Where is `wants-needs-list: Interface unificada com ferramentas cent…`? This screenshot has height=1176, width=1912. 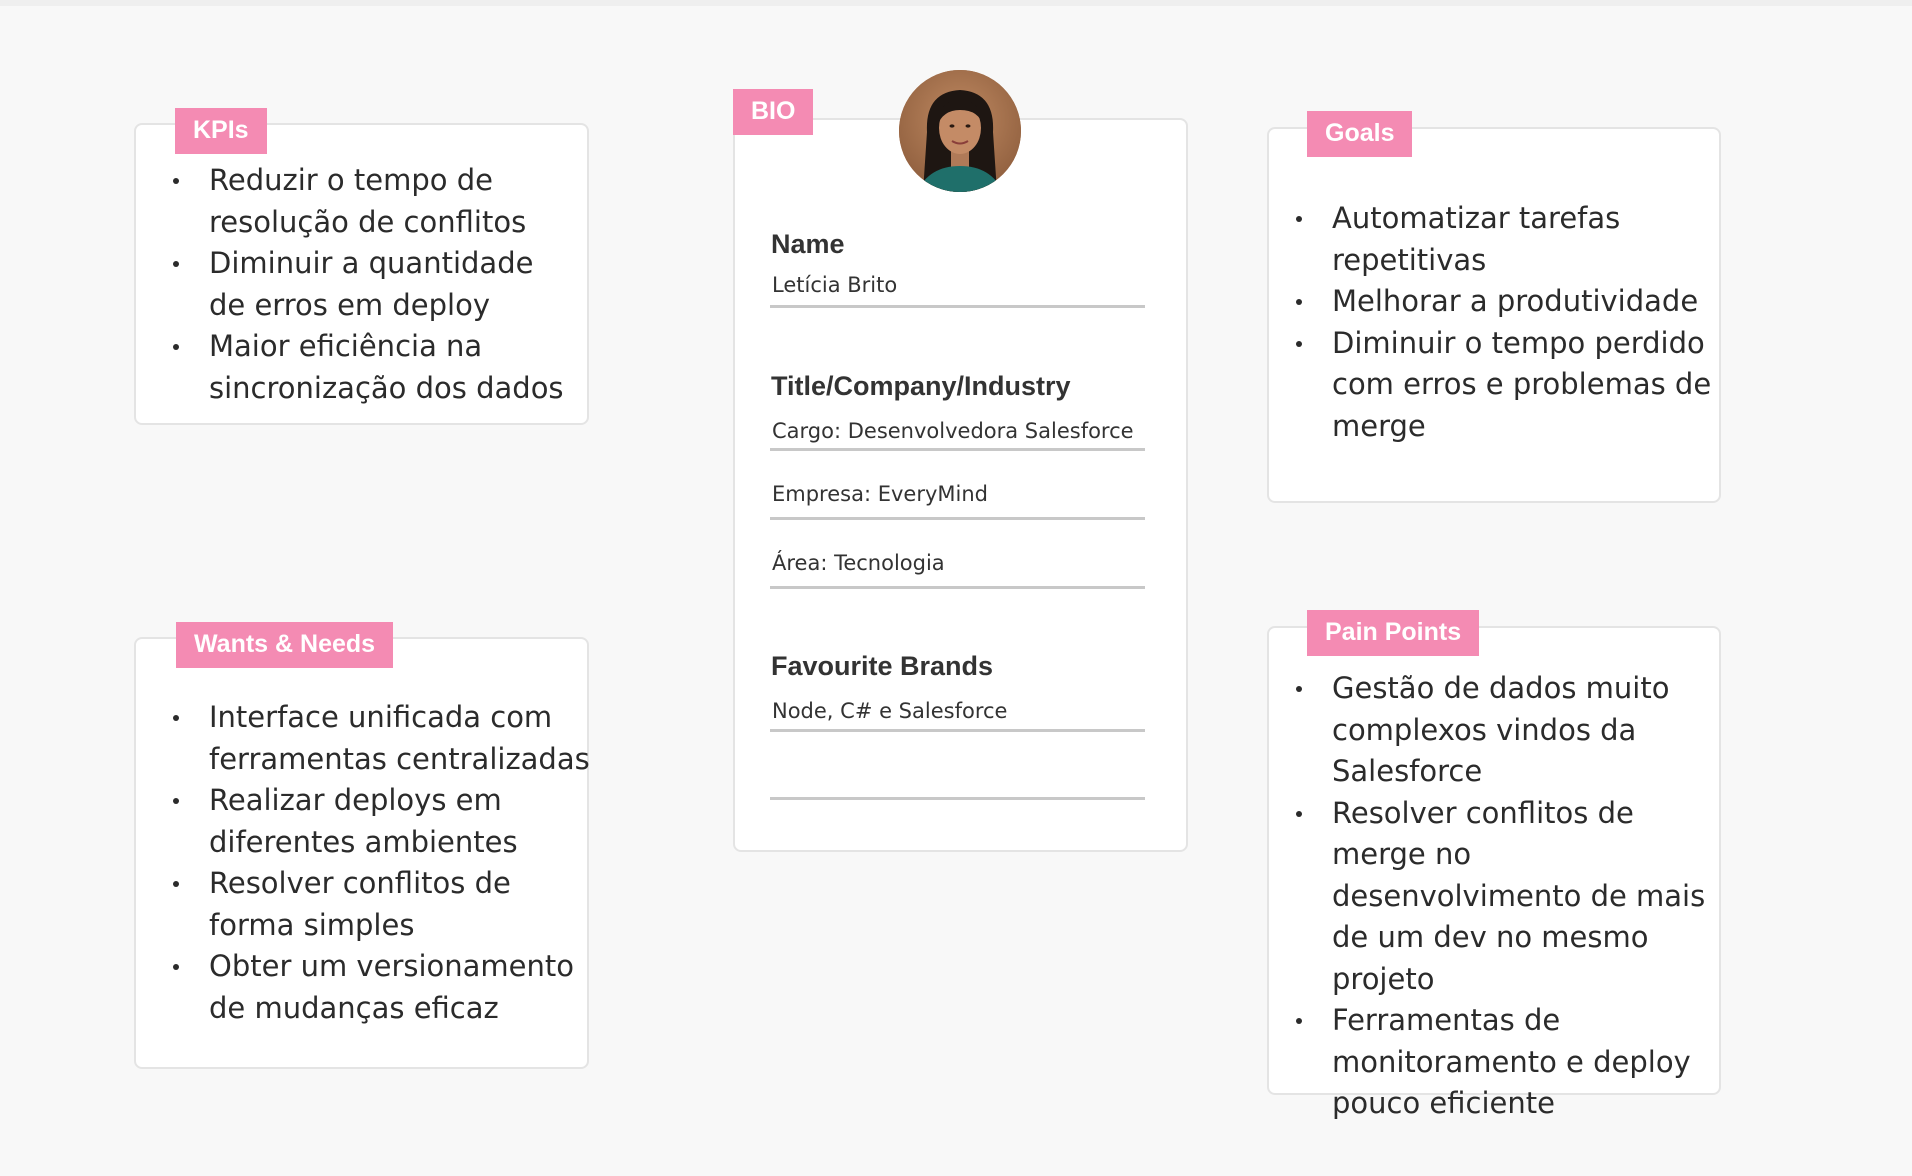 wants-needs-list: Interface unificada com ferramentas cent… is located at coordinates (381, 863).